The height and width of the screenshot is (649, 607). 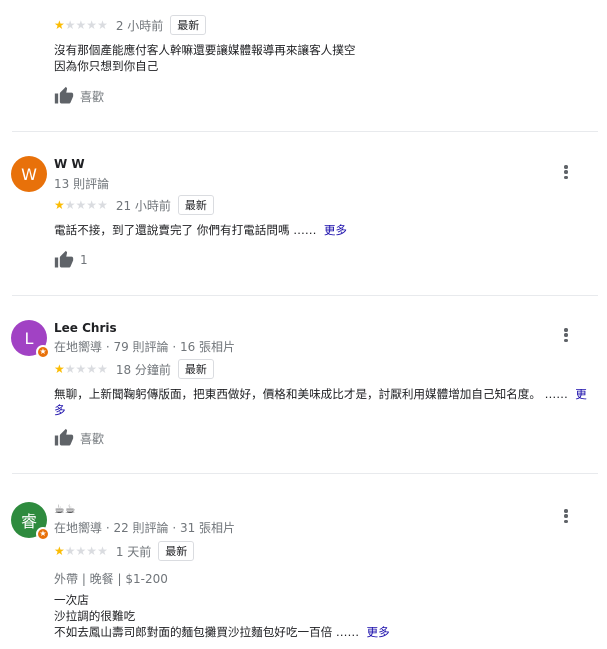 I want to click on review-text: 電話不接，到了還說賣完了 你們有打電話問嗎 …… 更多, so click(x=324, y=230).